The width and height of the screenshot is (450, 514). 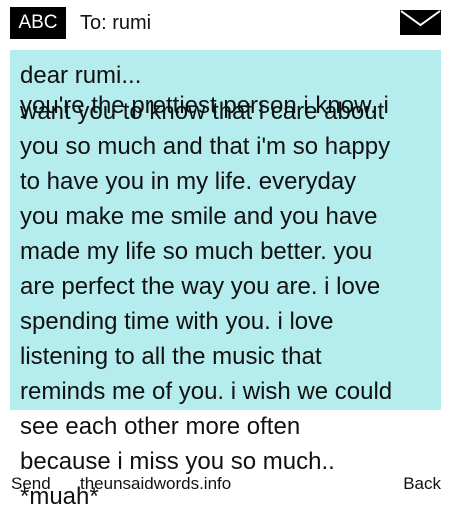 What do you see at coordinates (160, 426) in the screenshot?
I see `message-line: see each other more often` at bounding box center [160, 426].